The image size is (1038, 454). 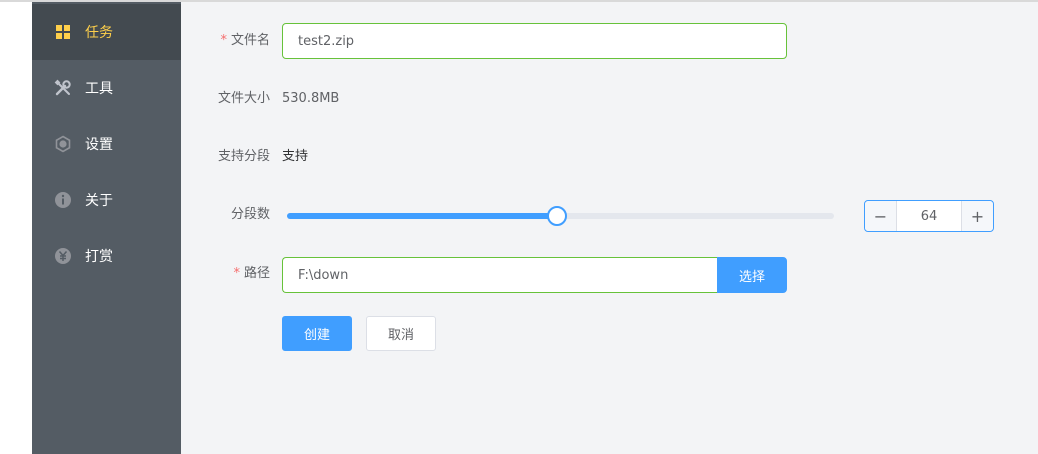 I want to click on sidebar-item-tasks: 任务, so click(x=106, y=32).